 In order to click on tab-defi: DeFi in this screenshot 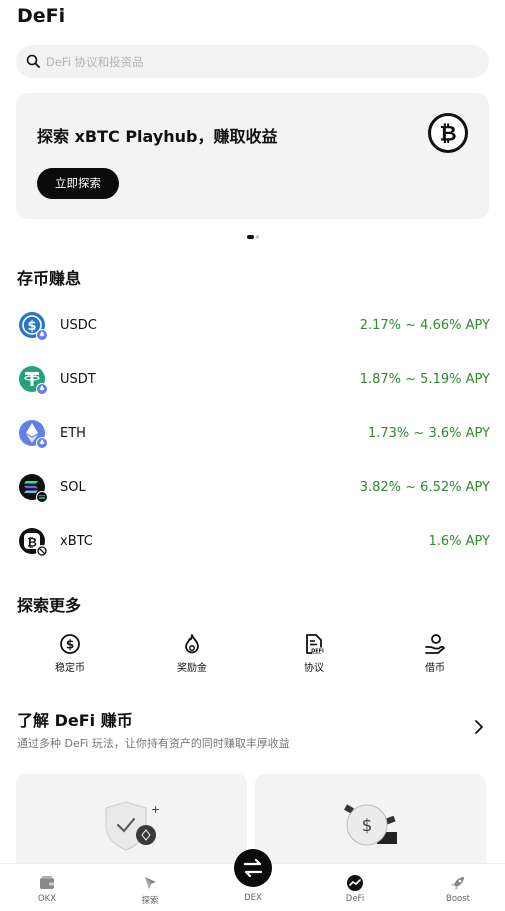, I will do `click(355, 889)`.